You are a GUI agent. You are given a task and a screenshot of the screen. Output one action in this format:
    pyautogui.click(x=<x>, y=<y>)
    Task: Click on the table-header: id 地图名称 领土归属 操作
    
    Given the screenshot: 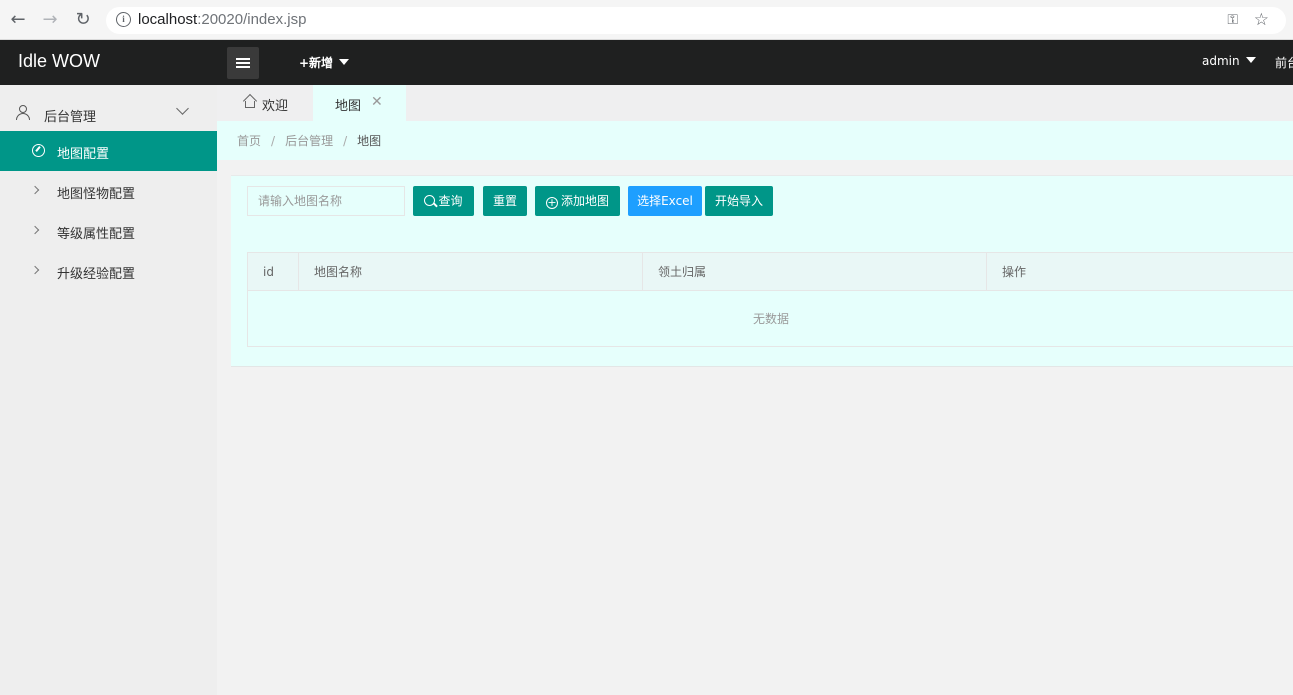 What is the action you would take?
    pyautogui.click(x=770, y=272)
    